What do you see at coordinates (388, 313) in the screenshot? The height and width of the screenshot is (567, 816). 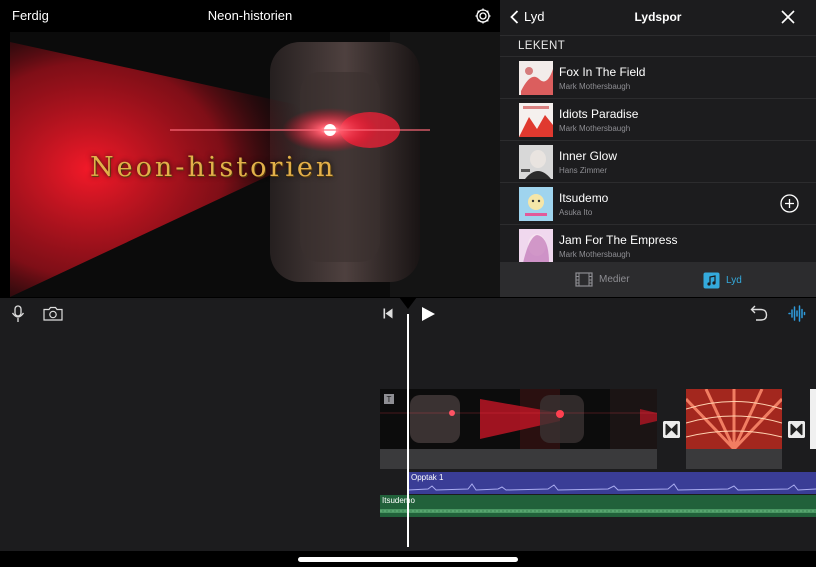 I see `skip-to-start-icon` at bounding box center [388, 313].